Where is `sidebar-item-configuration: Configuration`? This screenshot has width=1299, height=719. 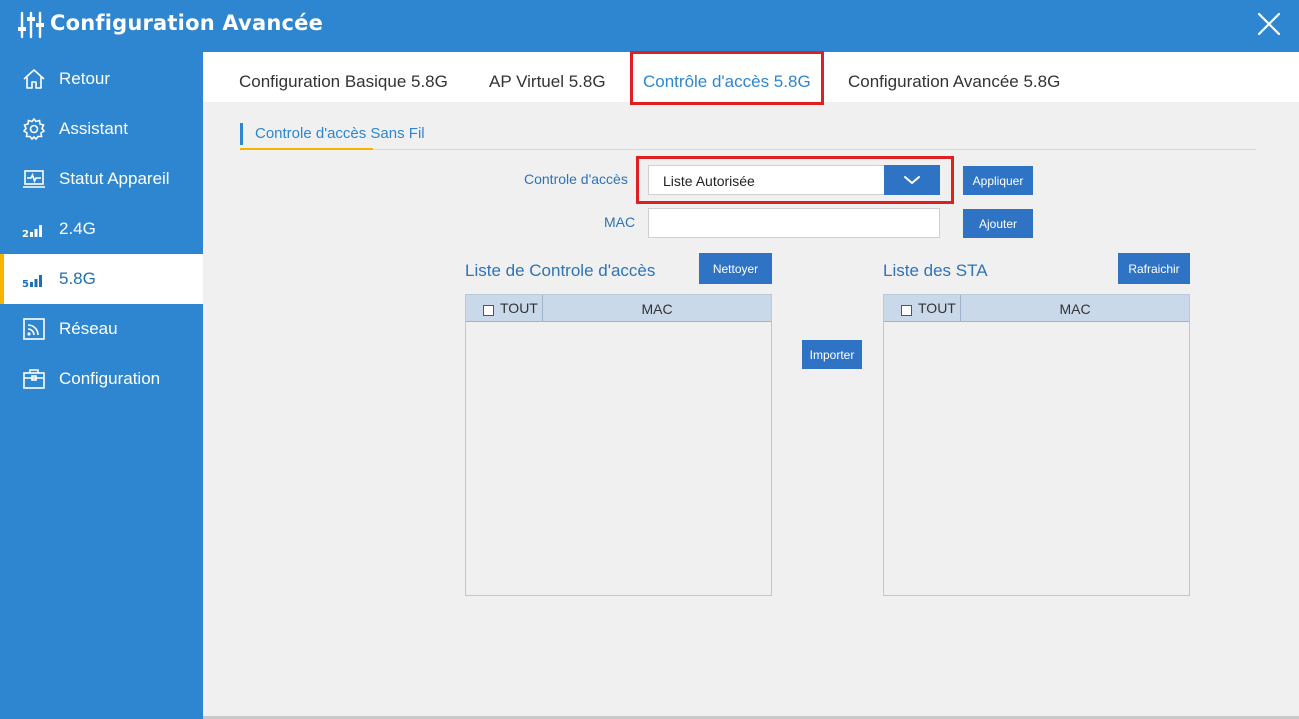 sidebar-item-configuration: Configuration is located at coordinates (101, 379).